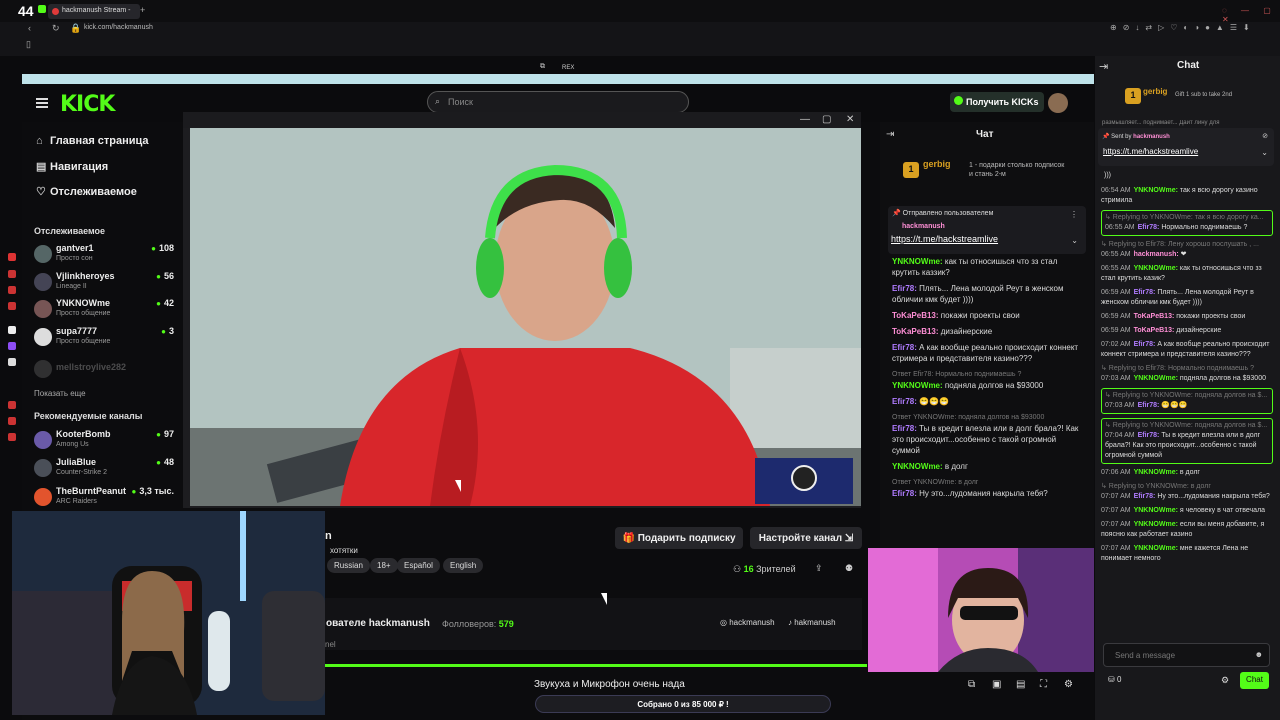 This screenshot has width=1280, height=720. I want to click on sidebar-item-browse: ▤ Навигация, so click(72, 166).